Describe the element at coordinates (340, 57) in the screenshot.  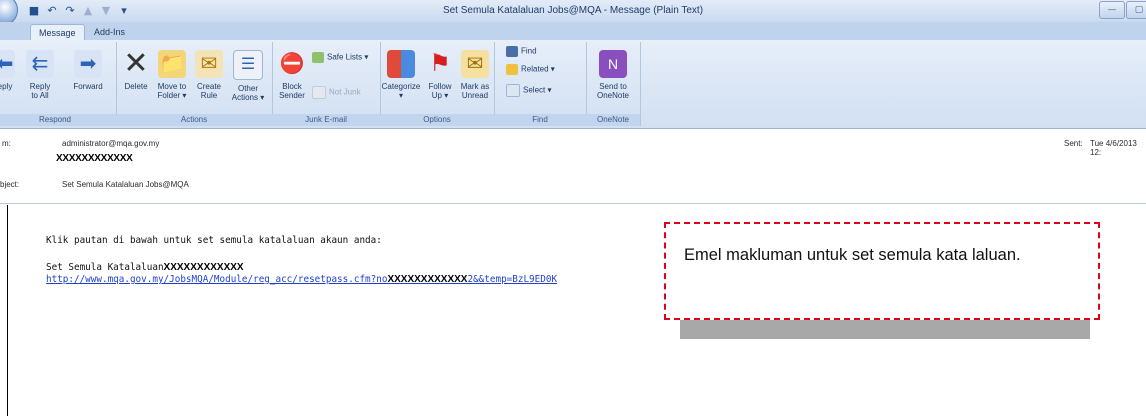
I see `safe-lists-button: Safe Lists ▾` at that location.